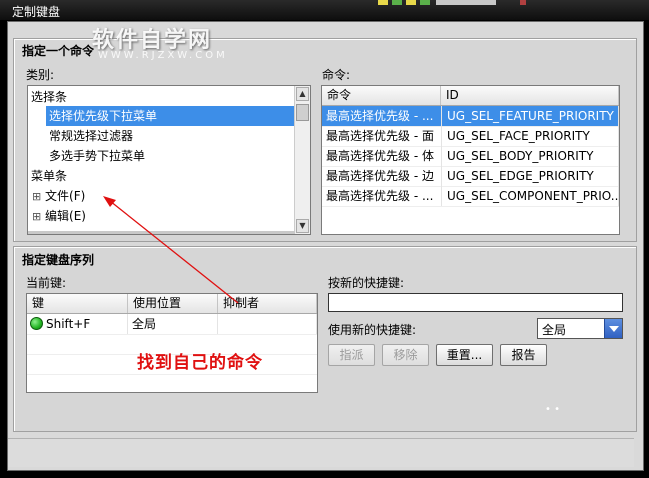 The height and width of the screenshot is (478, 649). What do you see at coordinates (613, 328) in the screenshot?
I see `chevron-down-icon` at bounding box center [613, 328].